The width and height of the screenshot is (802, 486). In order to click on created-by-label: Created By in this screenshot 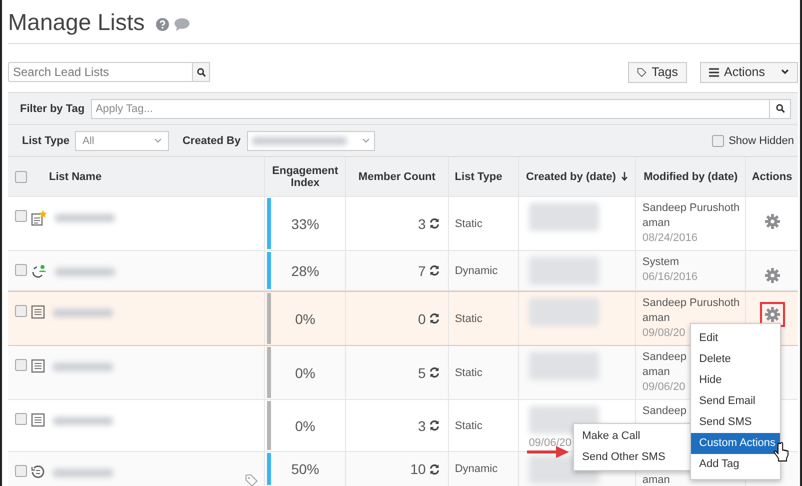, I will do `click(211, 140)`.